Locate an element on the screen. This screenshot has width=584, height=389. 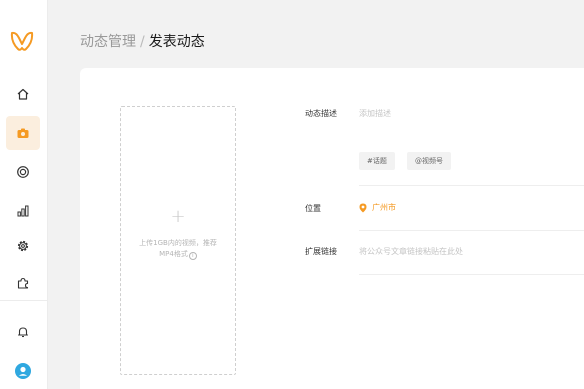
sidebar-item-account is located at coordinates (23, 371).